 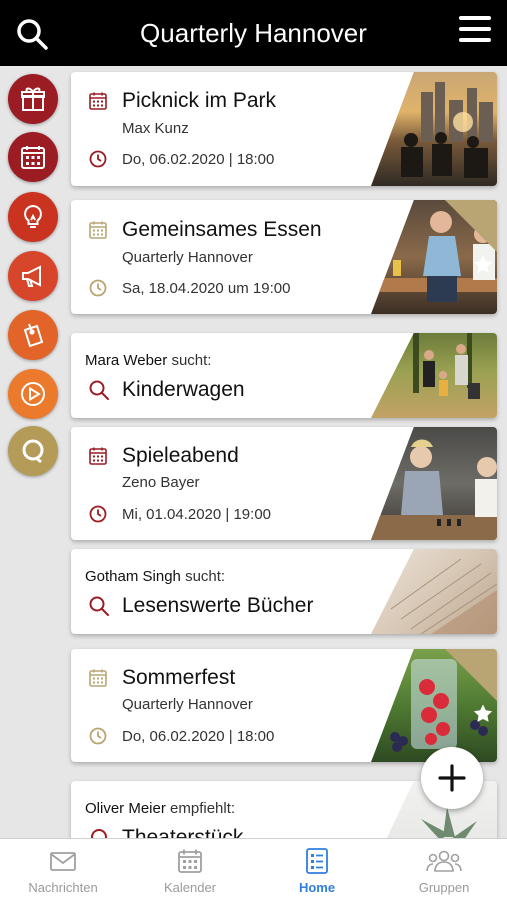 I want to click on add-button, so click(x=452, y=778).